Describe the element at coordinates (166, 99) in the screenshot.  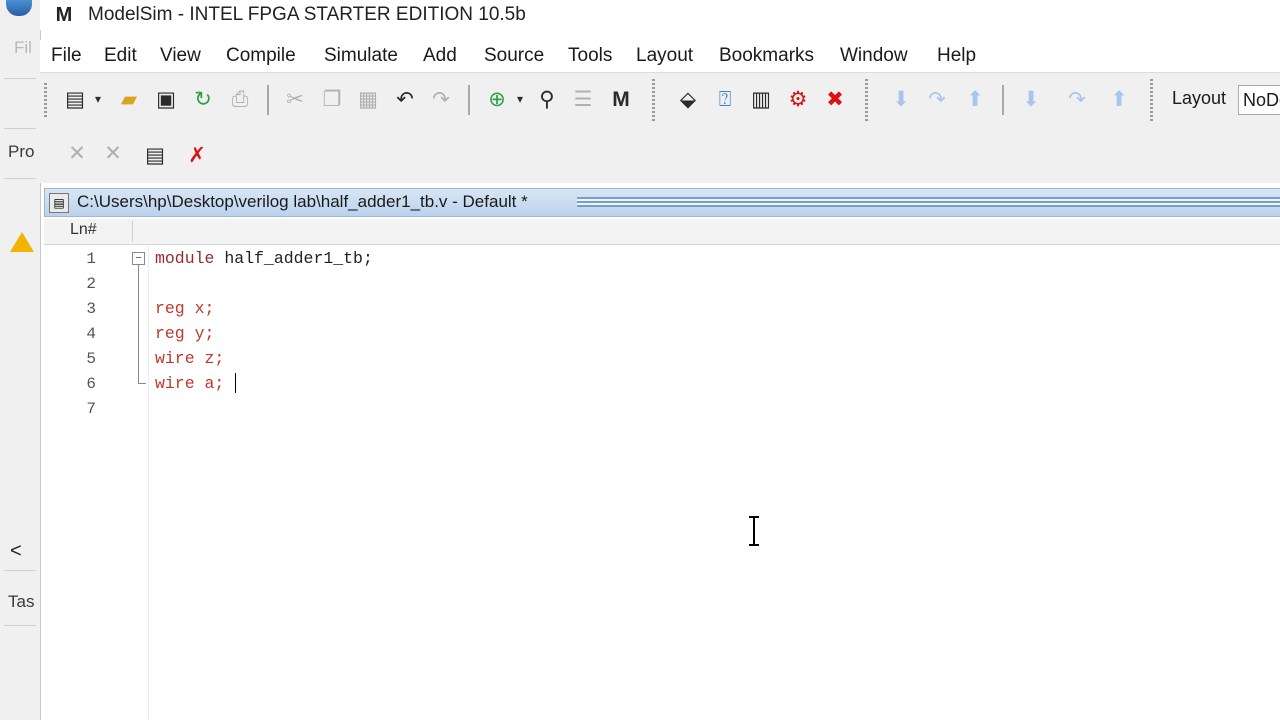
I see `save-icon: ▣` at that location.